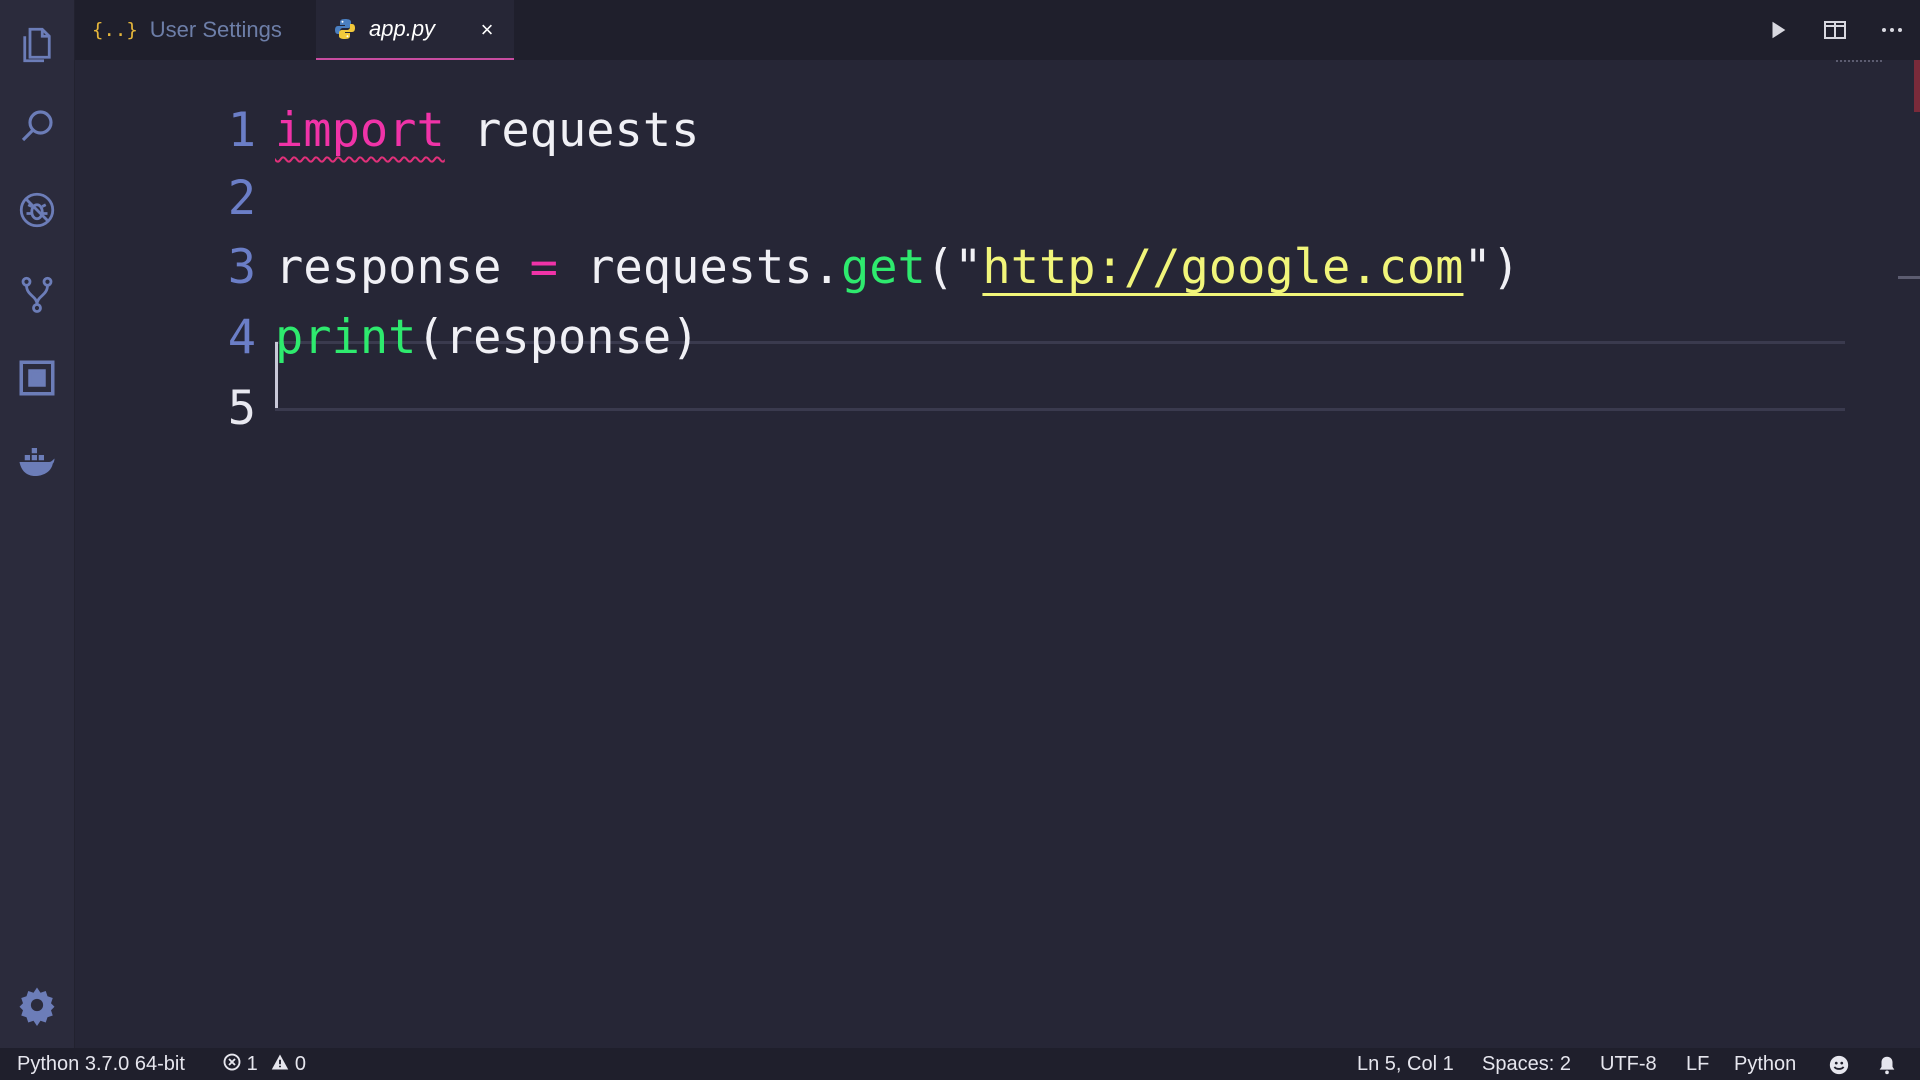 Image resolution: width=1920 pixels, height=1080 pixels. What do you see at coordinates (1917, 86) in the screenshot?
I see `scrollbar-error-marker` at bounding box center [1917, 86].